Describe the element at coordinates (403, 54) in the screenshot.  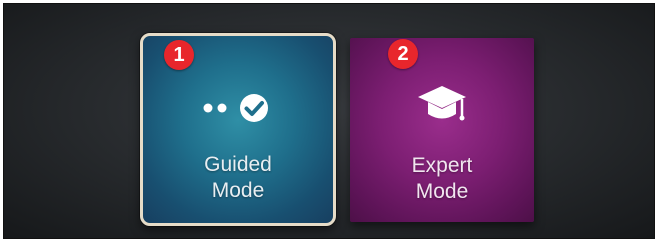
I see `step-badge-2: 2` at that location.